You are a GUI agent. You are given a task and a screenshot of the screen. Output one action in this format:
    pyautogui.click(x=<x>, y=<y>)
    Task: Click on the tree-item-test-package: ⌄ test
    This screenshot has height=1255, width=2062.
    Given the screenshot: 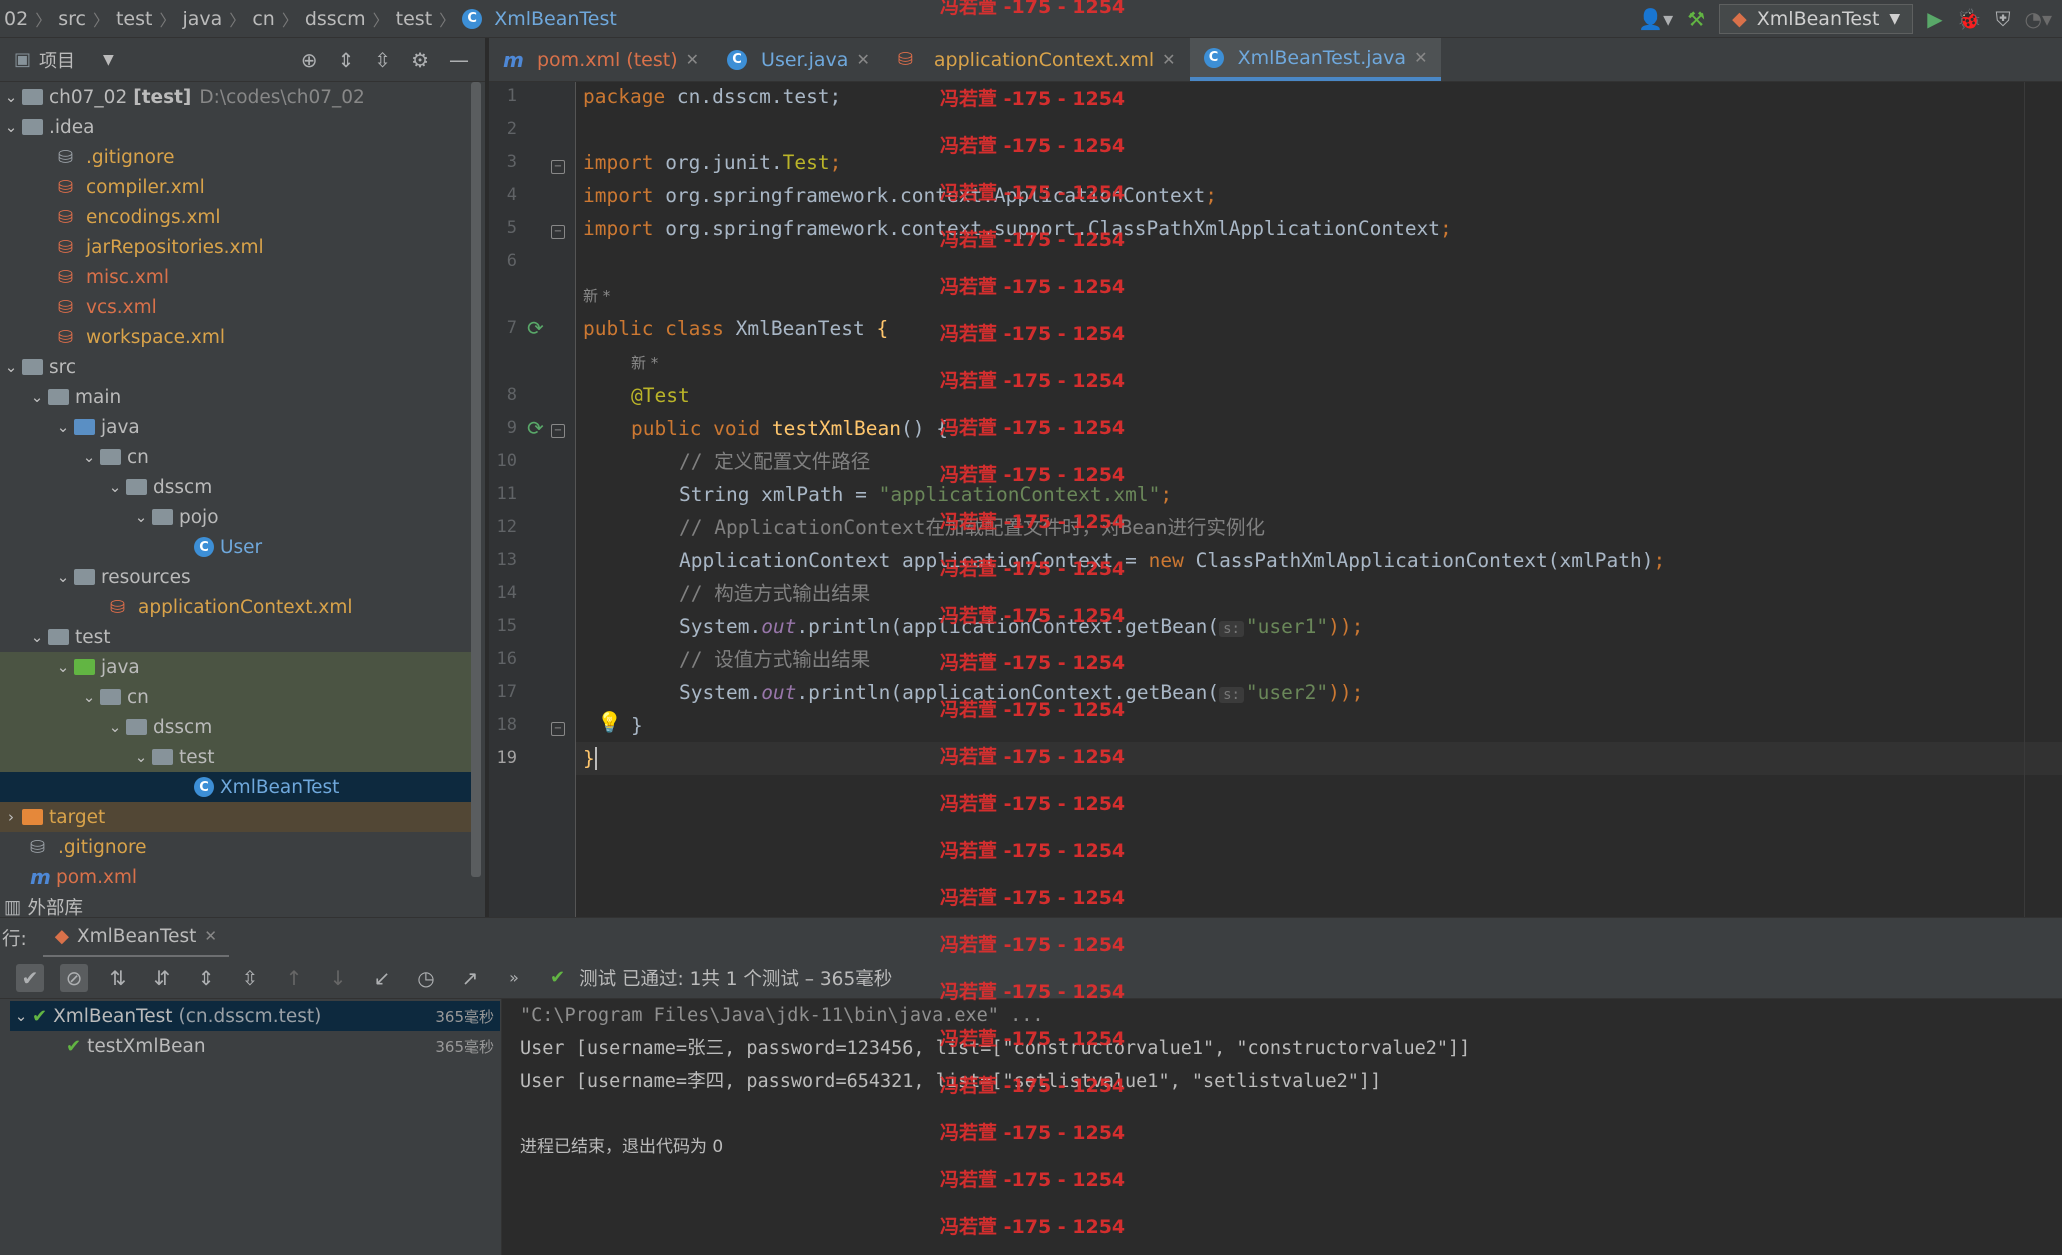 What is the action you would take?
    pyautogui.click(x=235, y=757)
    